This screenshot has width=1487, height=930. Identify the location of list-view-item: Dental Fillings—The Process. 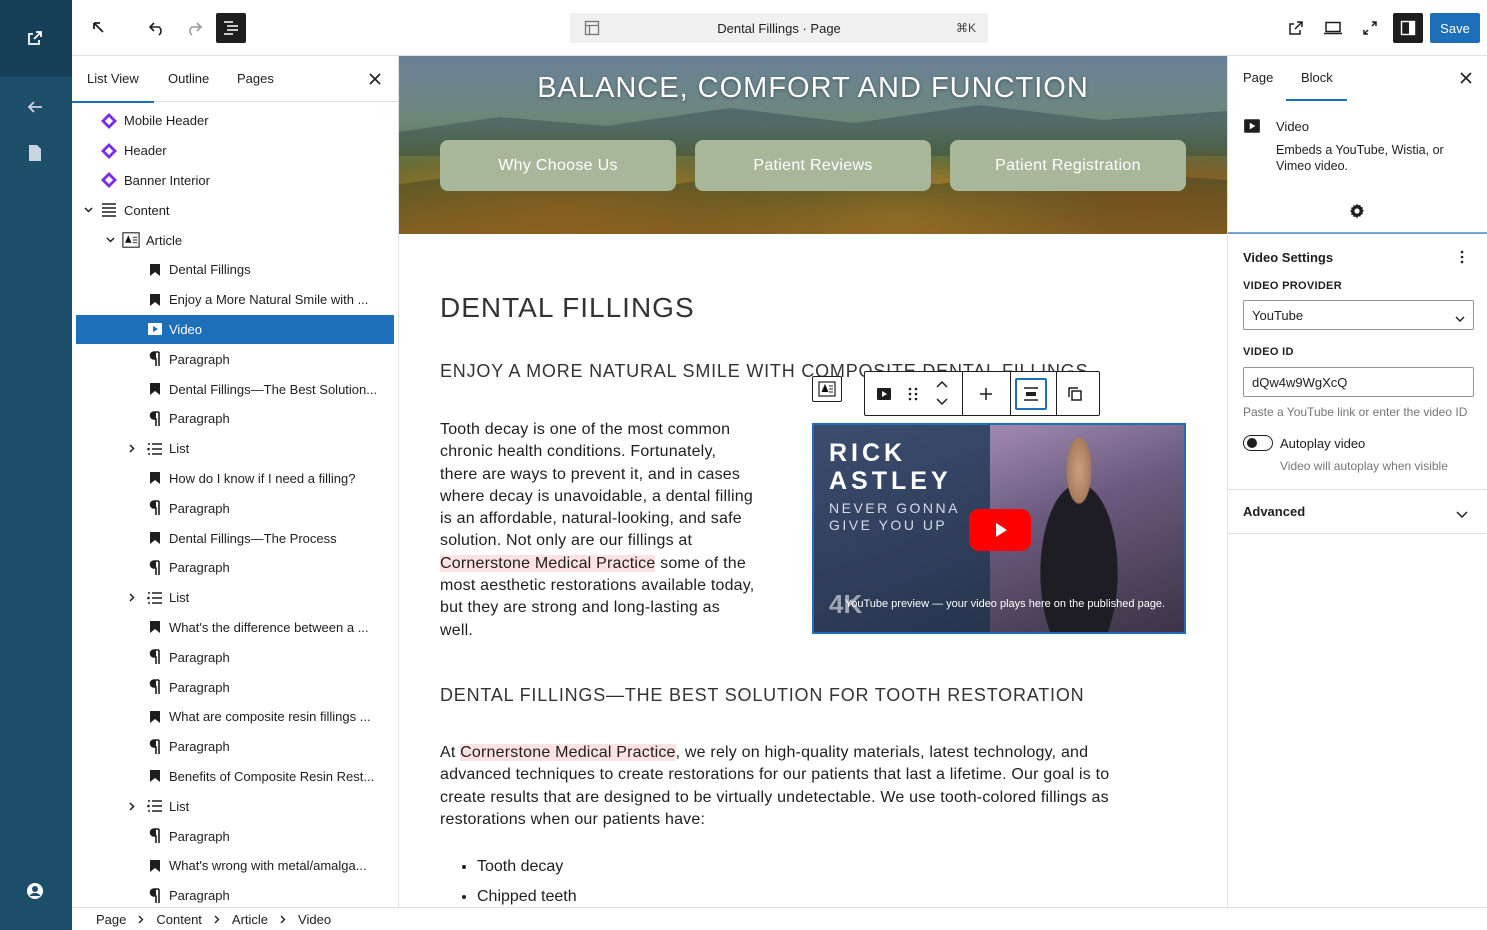
(235, 538).